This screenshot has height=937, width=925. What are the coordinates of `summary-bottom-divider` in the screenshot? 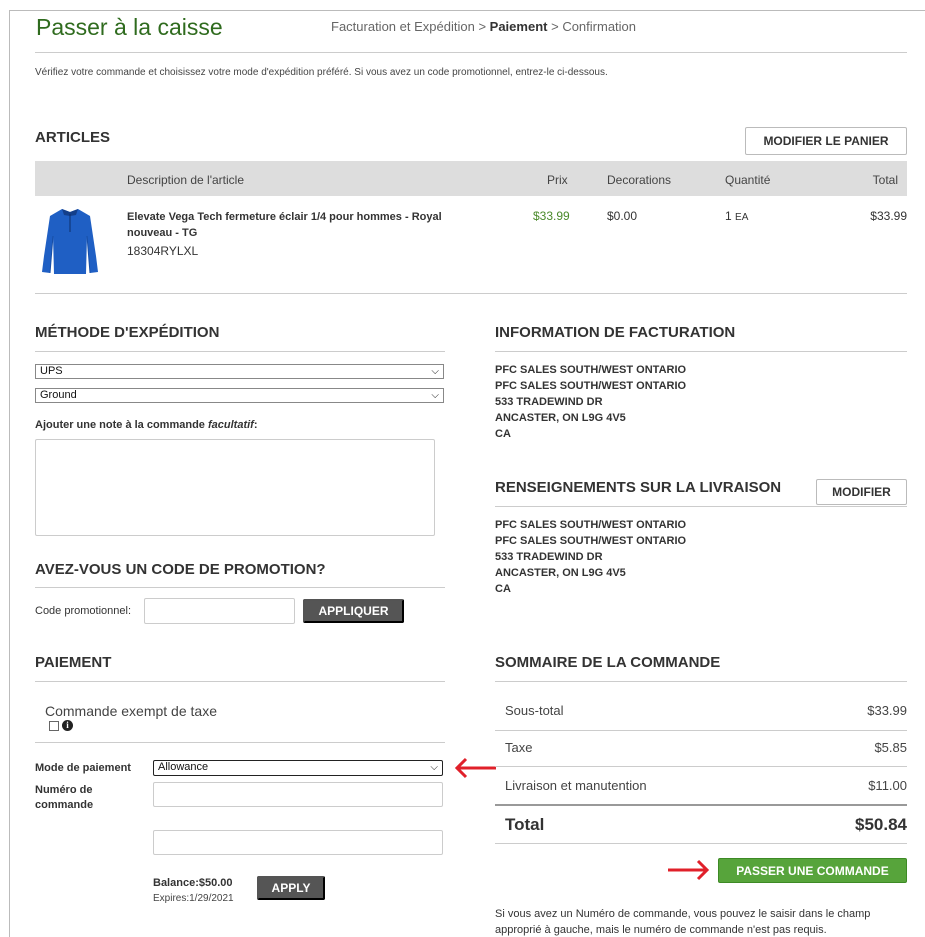 It's located at (701, 843).